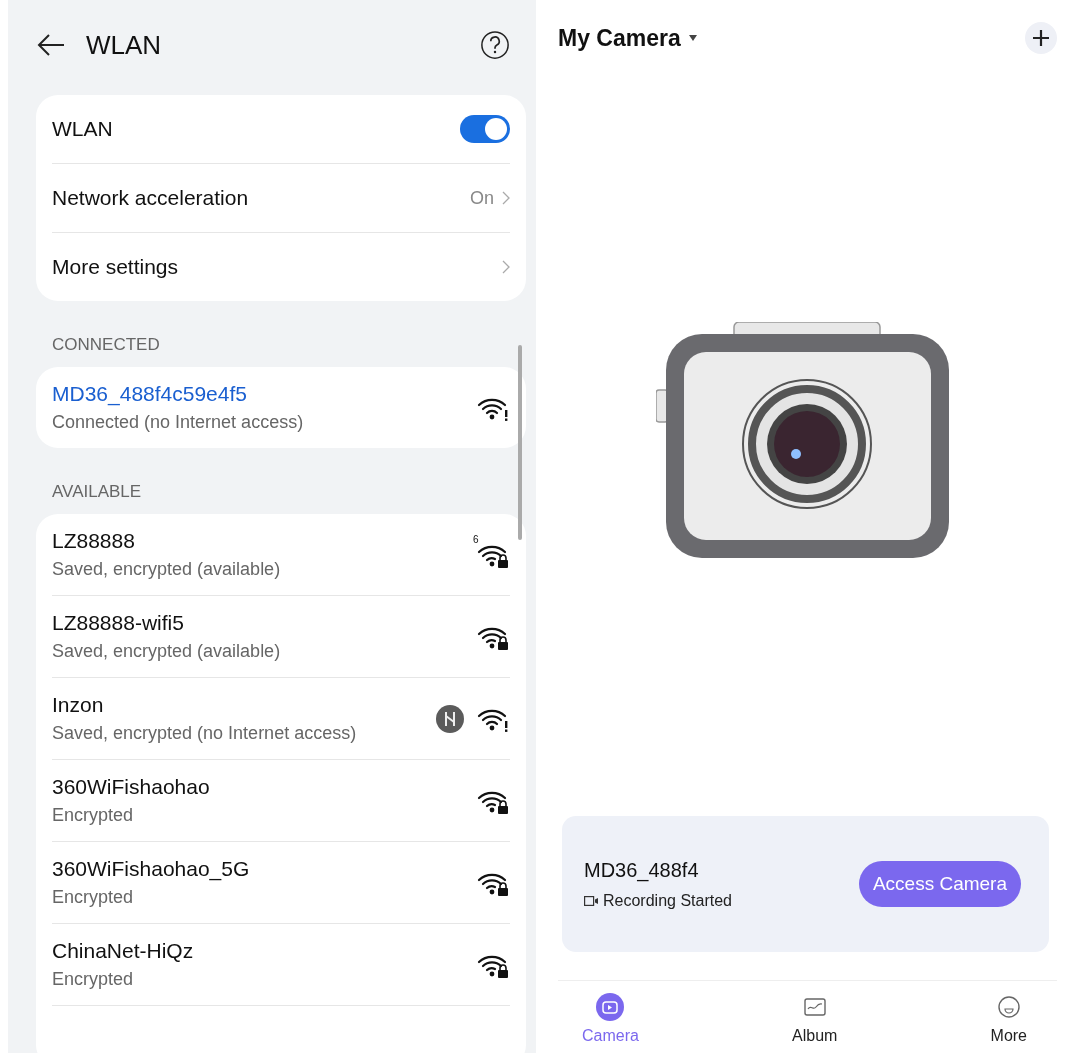 This screenshot has width=1069, height=1053. What do you see at coordinates (123, 951) in the screenshot?
I see `network-name: ChinaNet-HiQz` at bounding box center [123, 951].